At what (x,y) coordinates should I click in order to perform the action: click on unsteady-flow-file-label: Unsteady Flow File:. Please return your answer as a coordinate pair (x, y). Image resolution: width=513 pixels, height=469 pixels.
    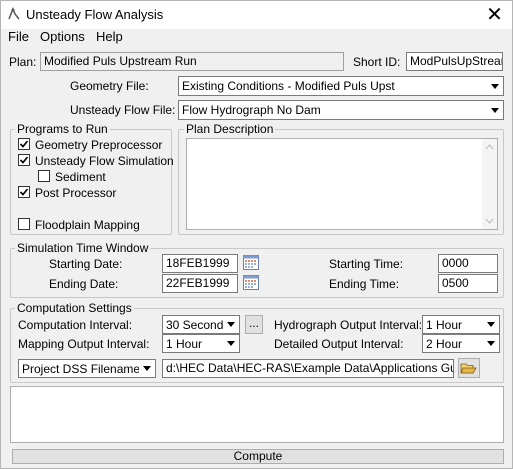
    Looking at the image, I should click on (123, 110).